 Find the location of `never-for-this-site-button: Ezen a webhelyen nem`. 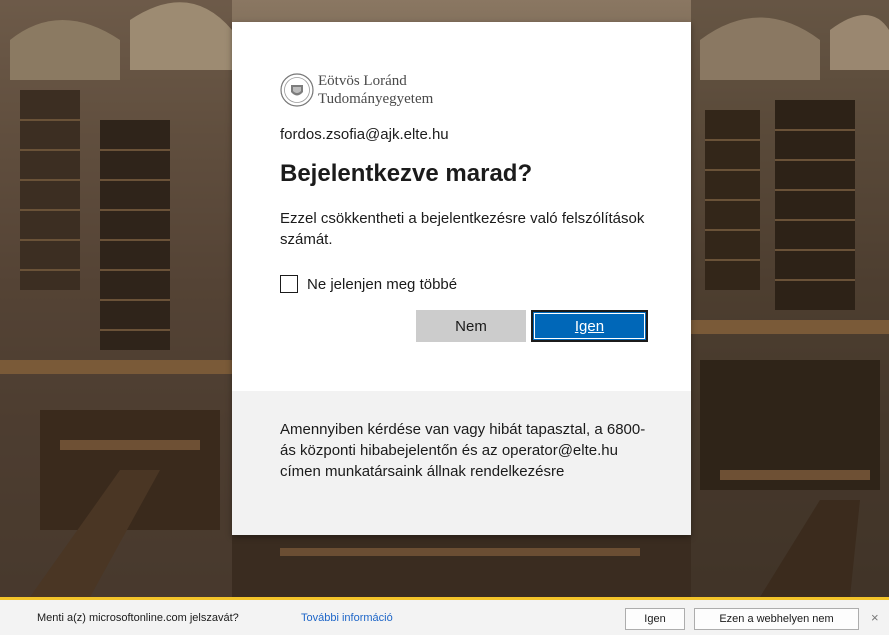

never-for-this-site-button: Ezen a webhelyen nem is located at coordinates (776, 619).